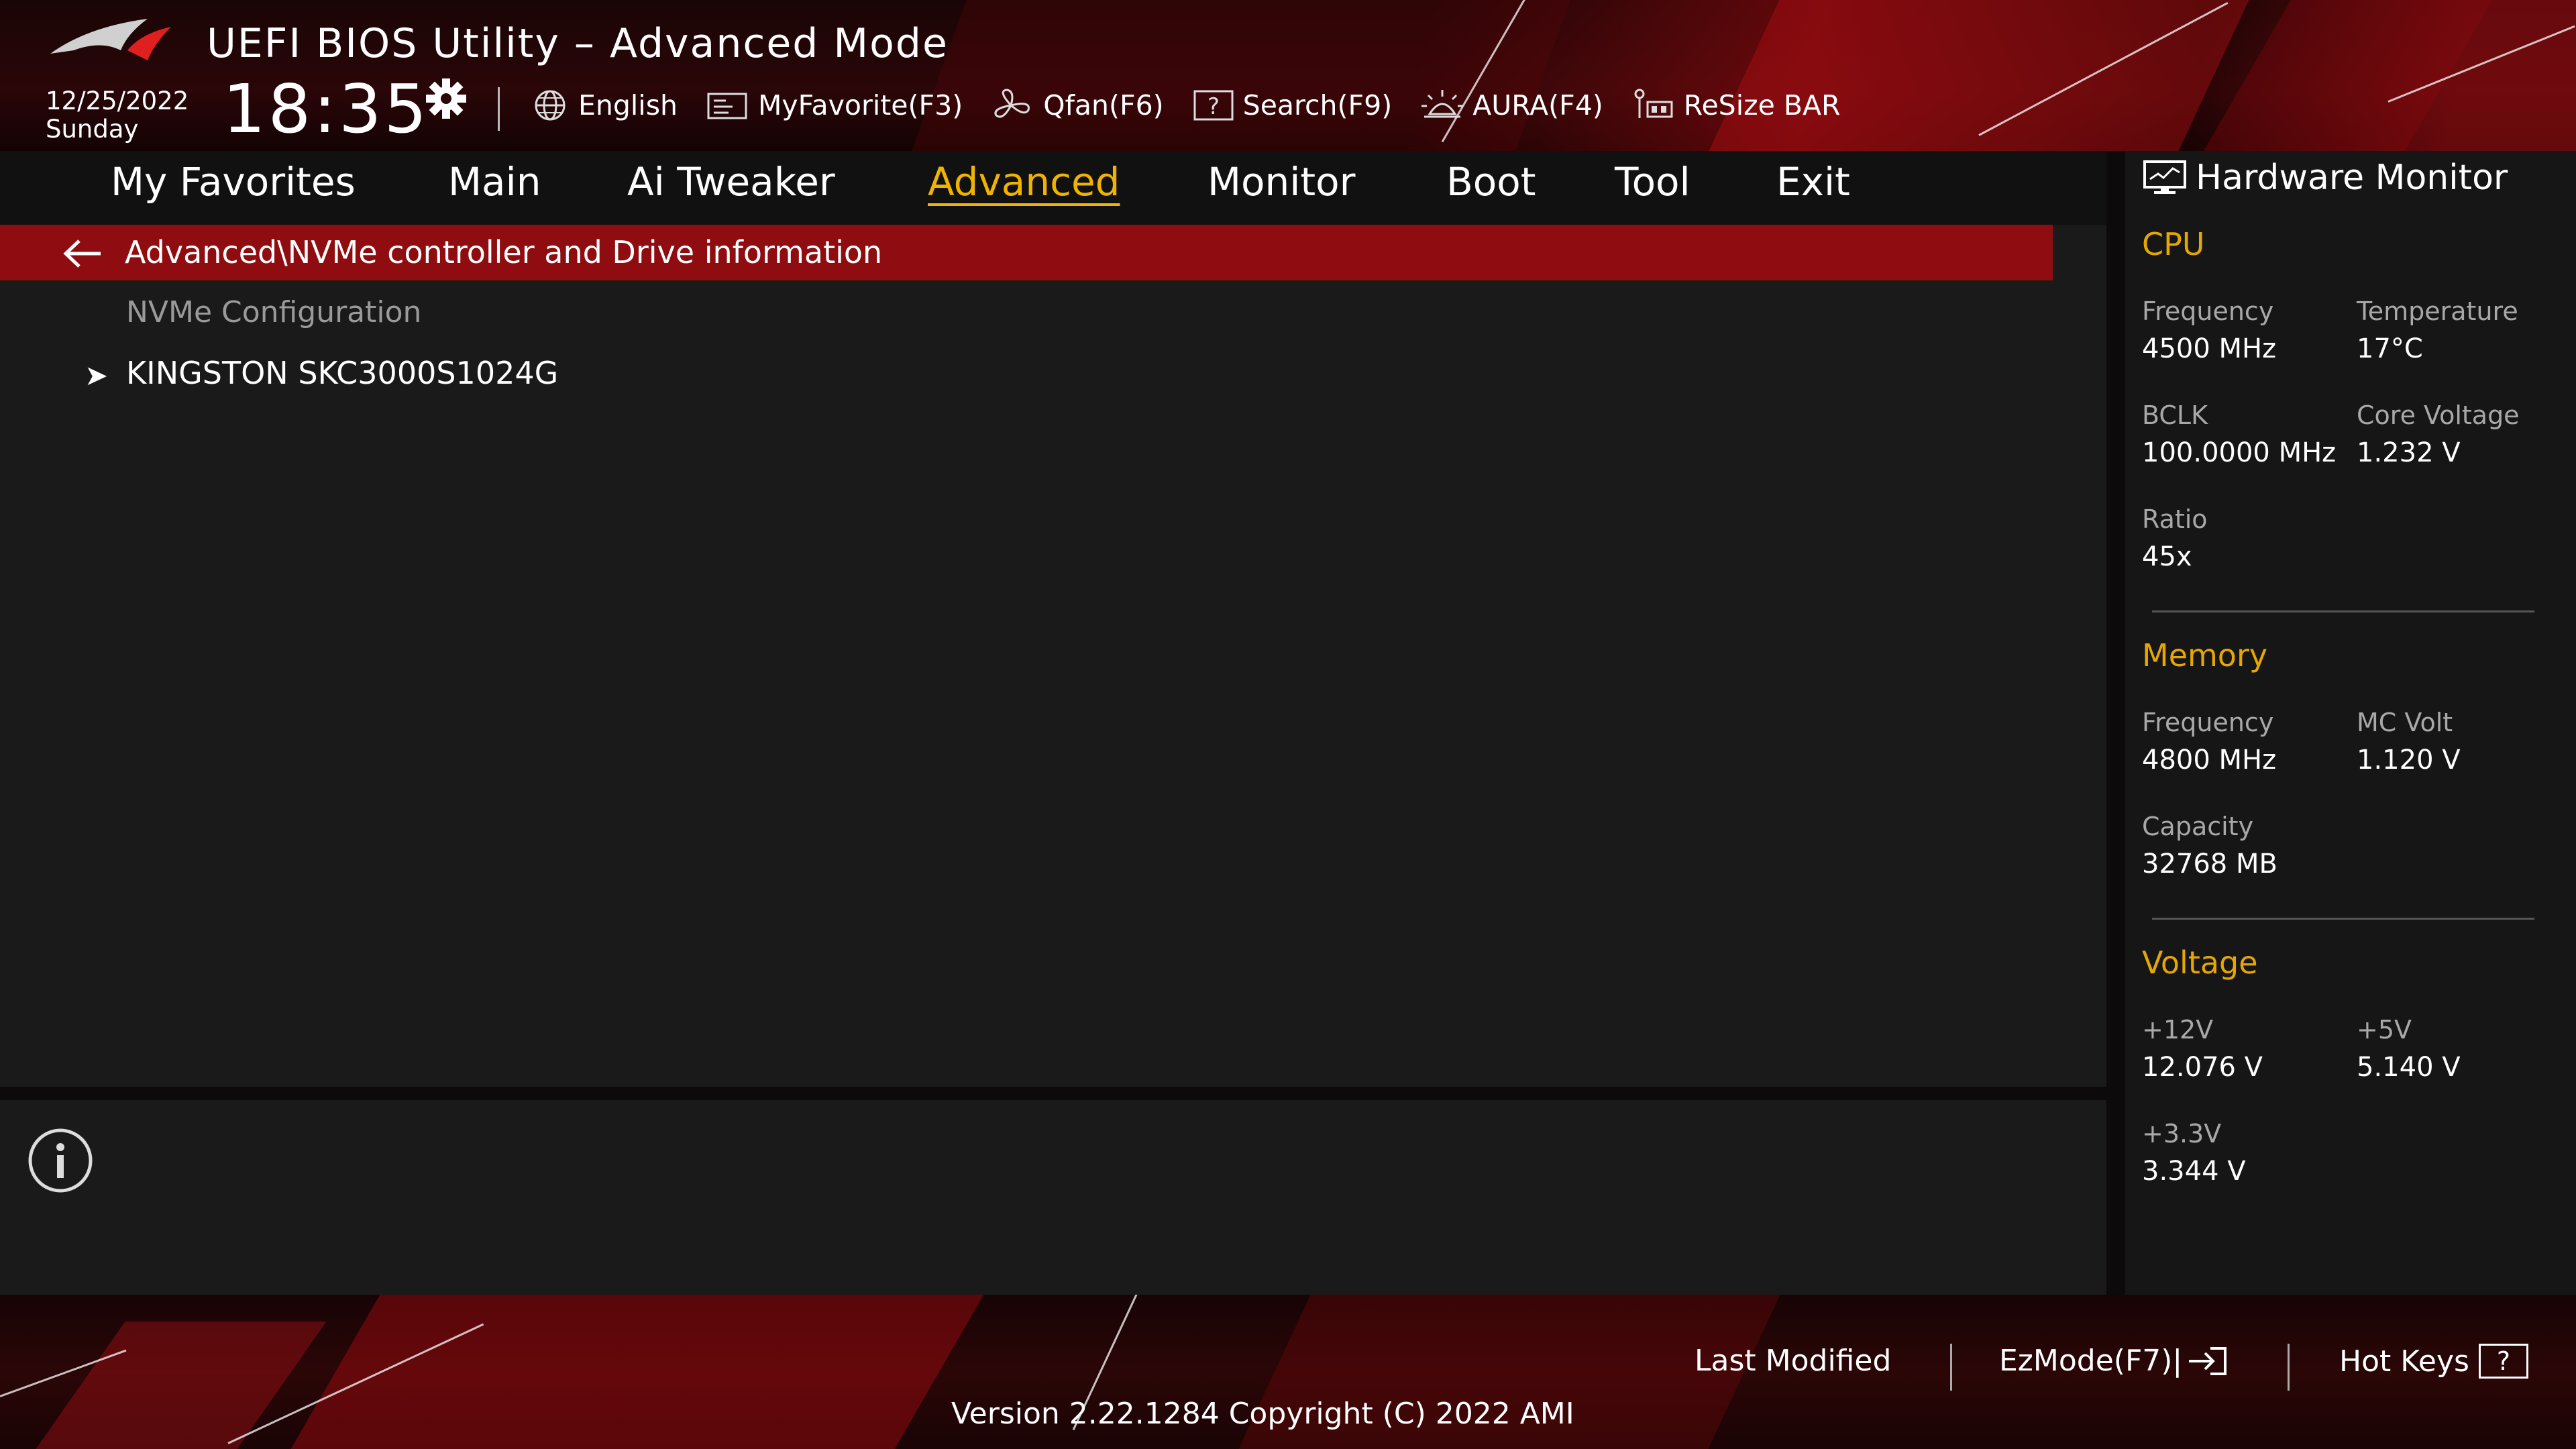 This screenshot has width=2576, height=1449. I want to click on hot-keys-button: Hot Keys ?, so click(2433, 1361).